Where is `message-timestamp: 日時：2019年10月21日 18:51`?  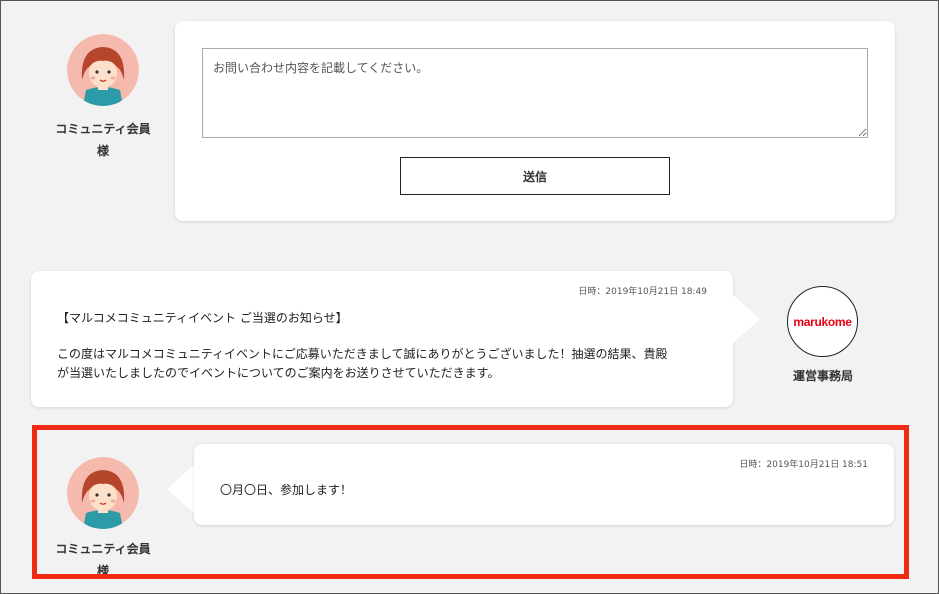 message-timestamp: 日時：2019年10月21日 18:51 is located at coordinates (803, 465).